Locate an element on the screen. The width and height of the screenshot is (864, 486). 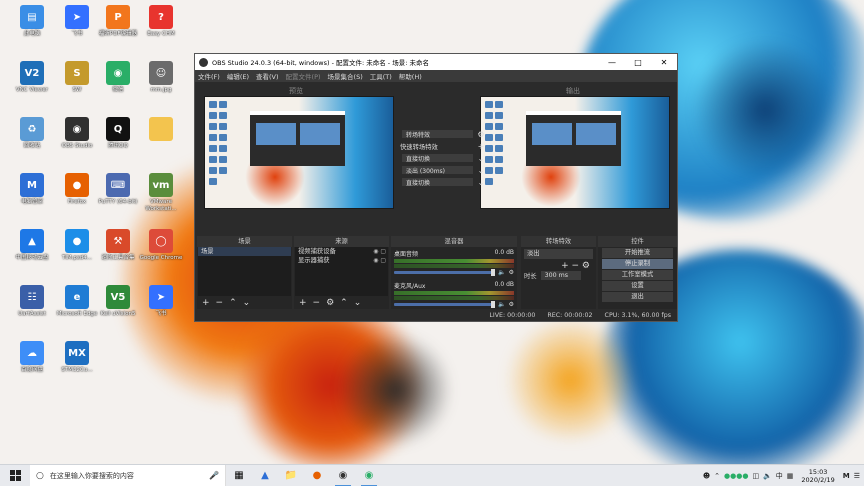
people-icon: ☻ is located at coordinates (706, 476).